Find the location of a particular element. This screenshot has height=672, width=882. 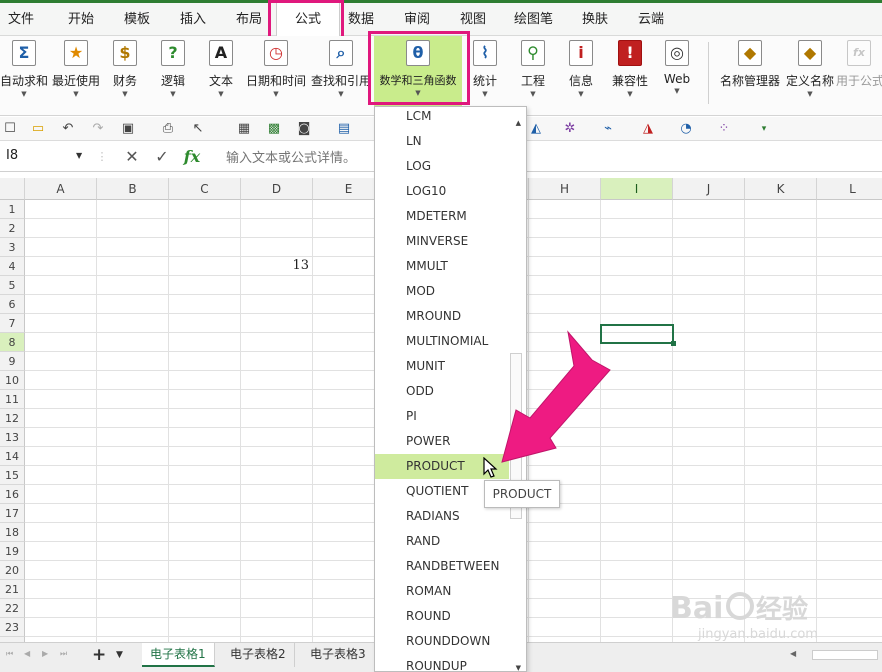

function-item-log10: LOG10 is located at coordinates (442, 191).